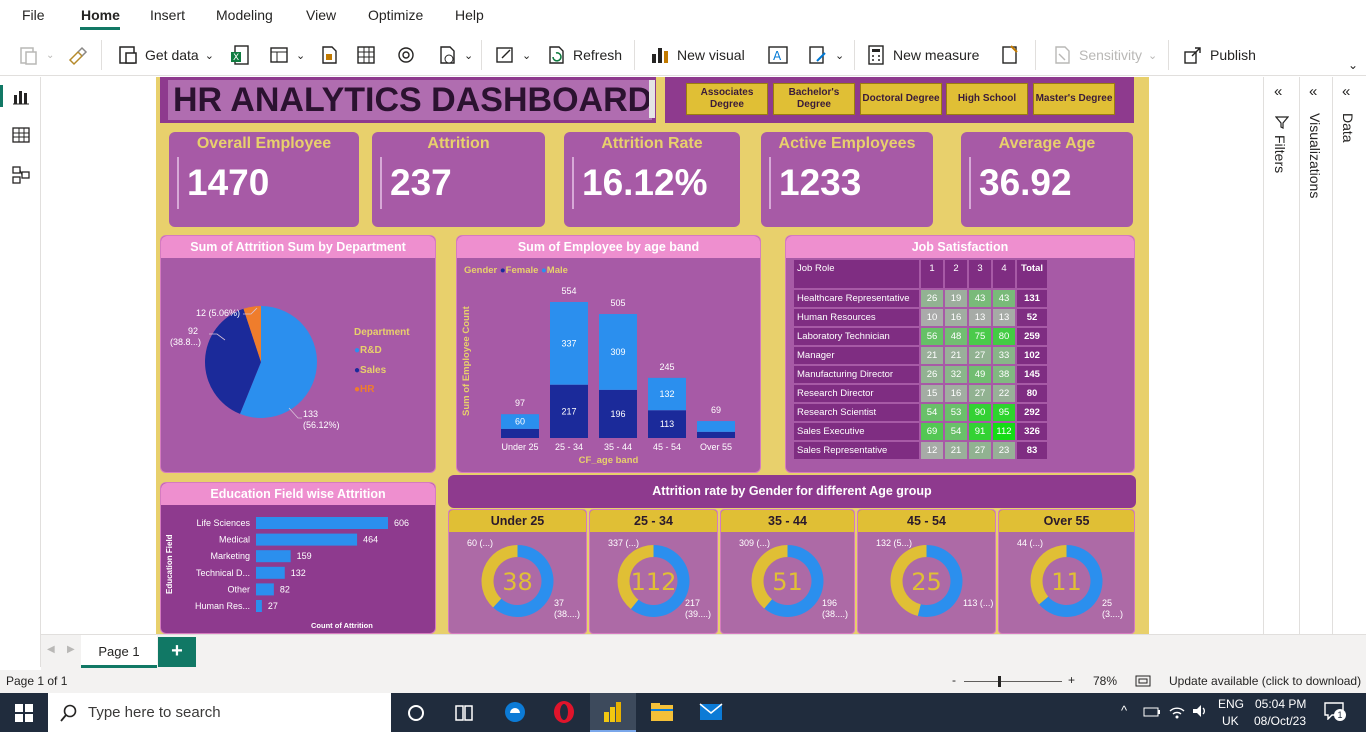  I want to click on slicer-masters: Master's Degree, so click(1074, 99).